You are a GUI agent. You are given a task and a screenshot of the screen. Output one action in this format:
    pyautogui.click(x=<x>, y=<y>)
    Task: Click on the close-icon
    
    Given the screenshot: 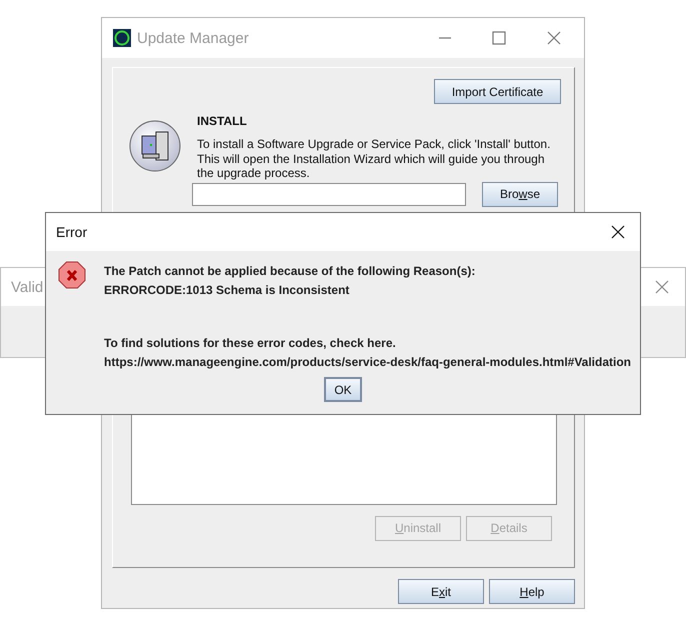 What is the action you would take?
    pyautogui.click(x=618, y=232)
    